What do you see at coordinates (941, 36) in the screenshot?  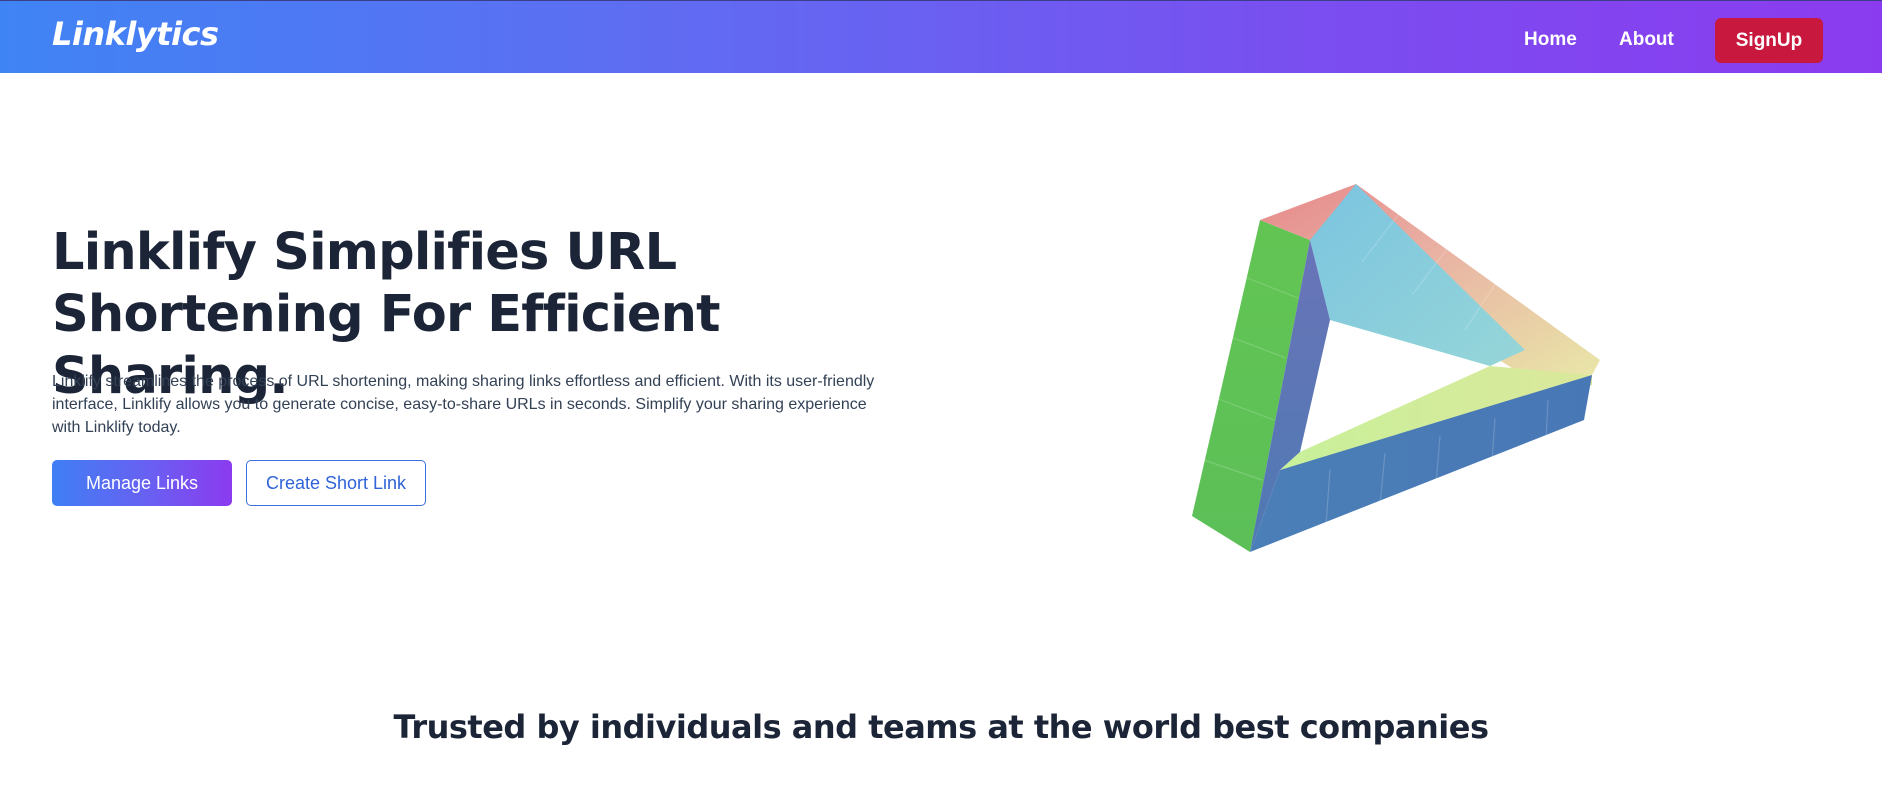 I see `top-navbar: Linklytics Home About SignUp` at bounding box center [941, 36].